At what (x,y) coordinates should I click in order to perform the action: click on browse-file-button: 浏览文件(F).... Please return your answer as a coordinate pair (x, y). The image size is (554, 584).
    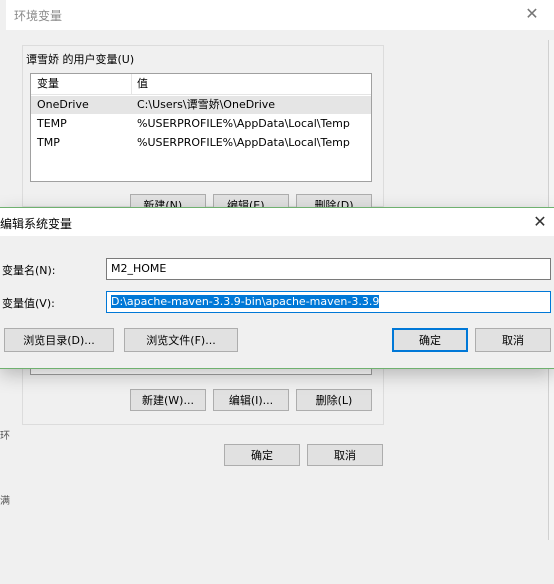
    Looking at the image, I should click on (181, 340).